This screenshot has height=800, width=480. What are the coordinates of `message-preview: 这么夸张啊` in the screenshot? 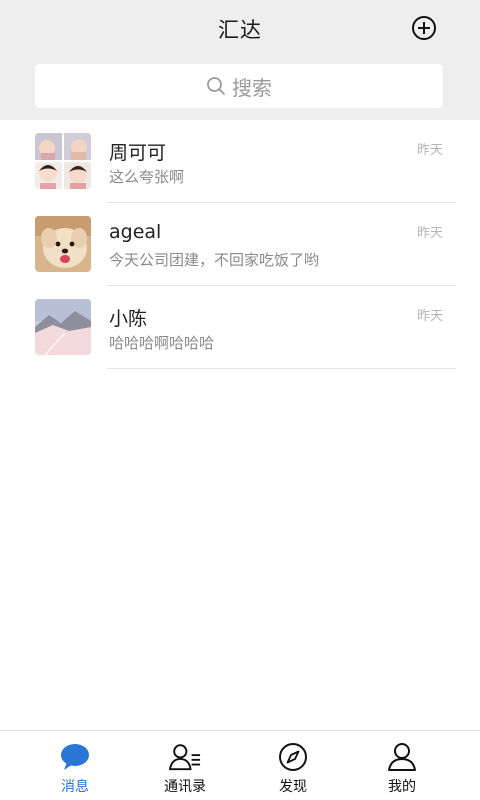 It's located at (147, 177).